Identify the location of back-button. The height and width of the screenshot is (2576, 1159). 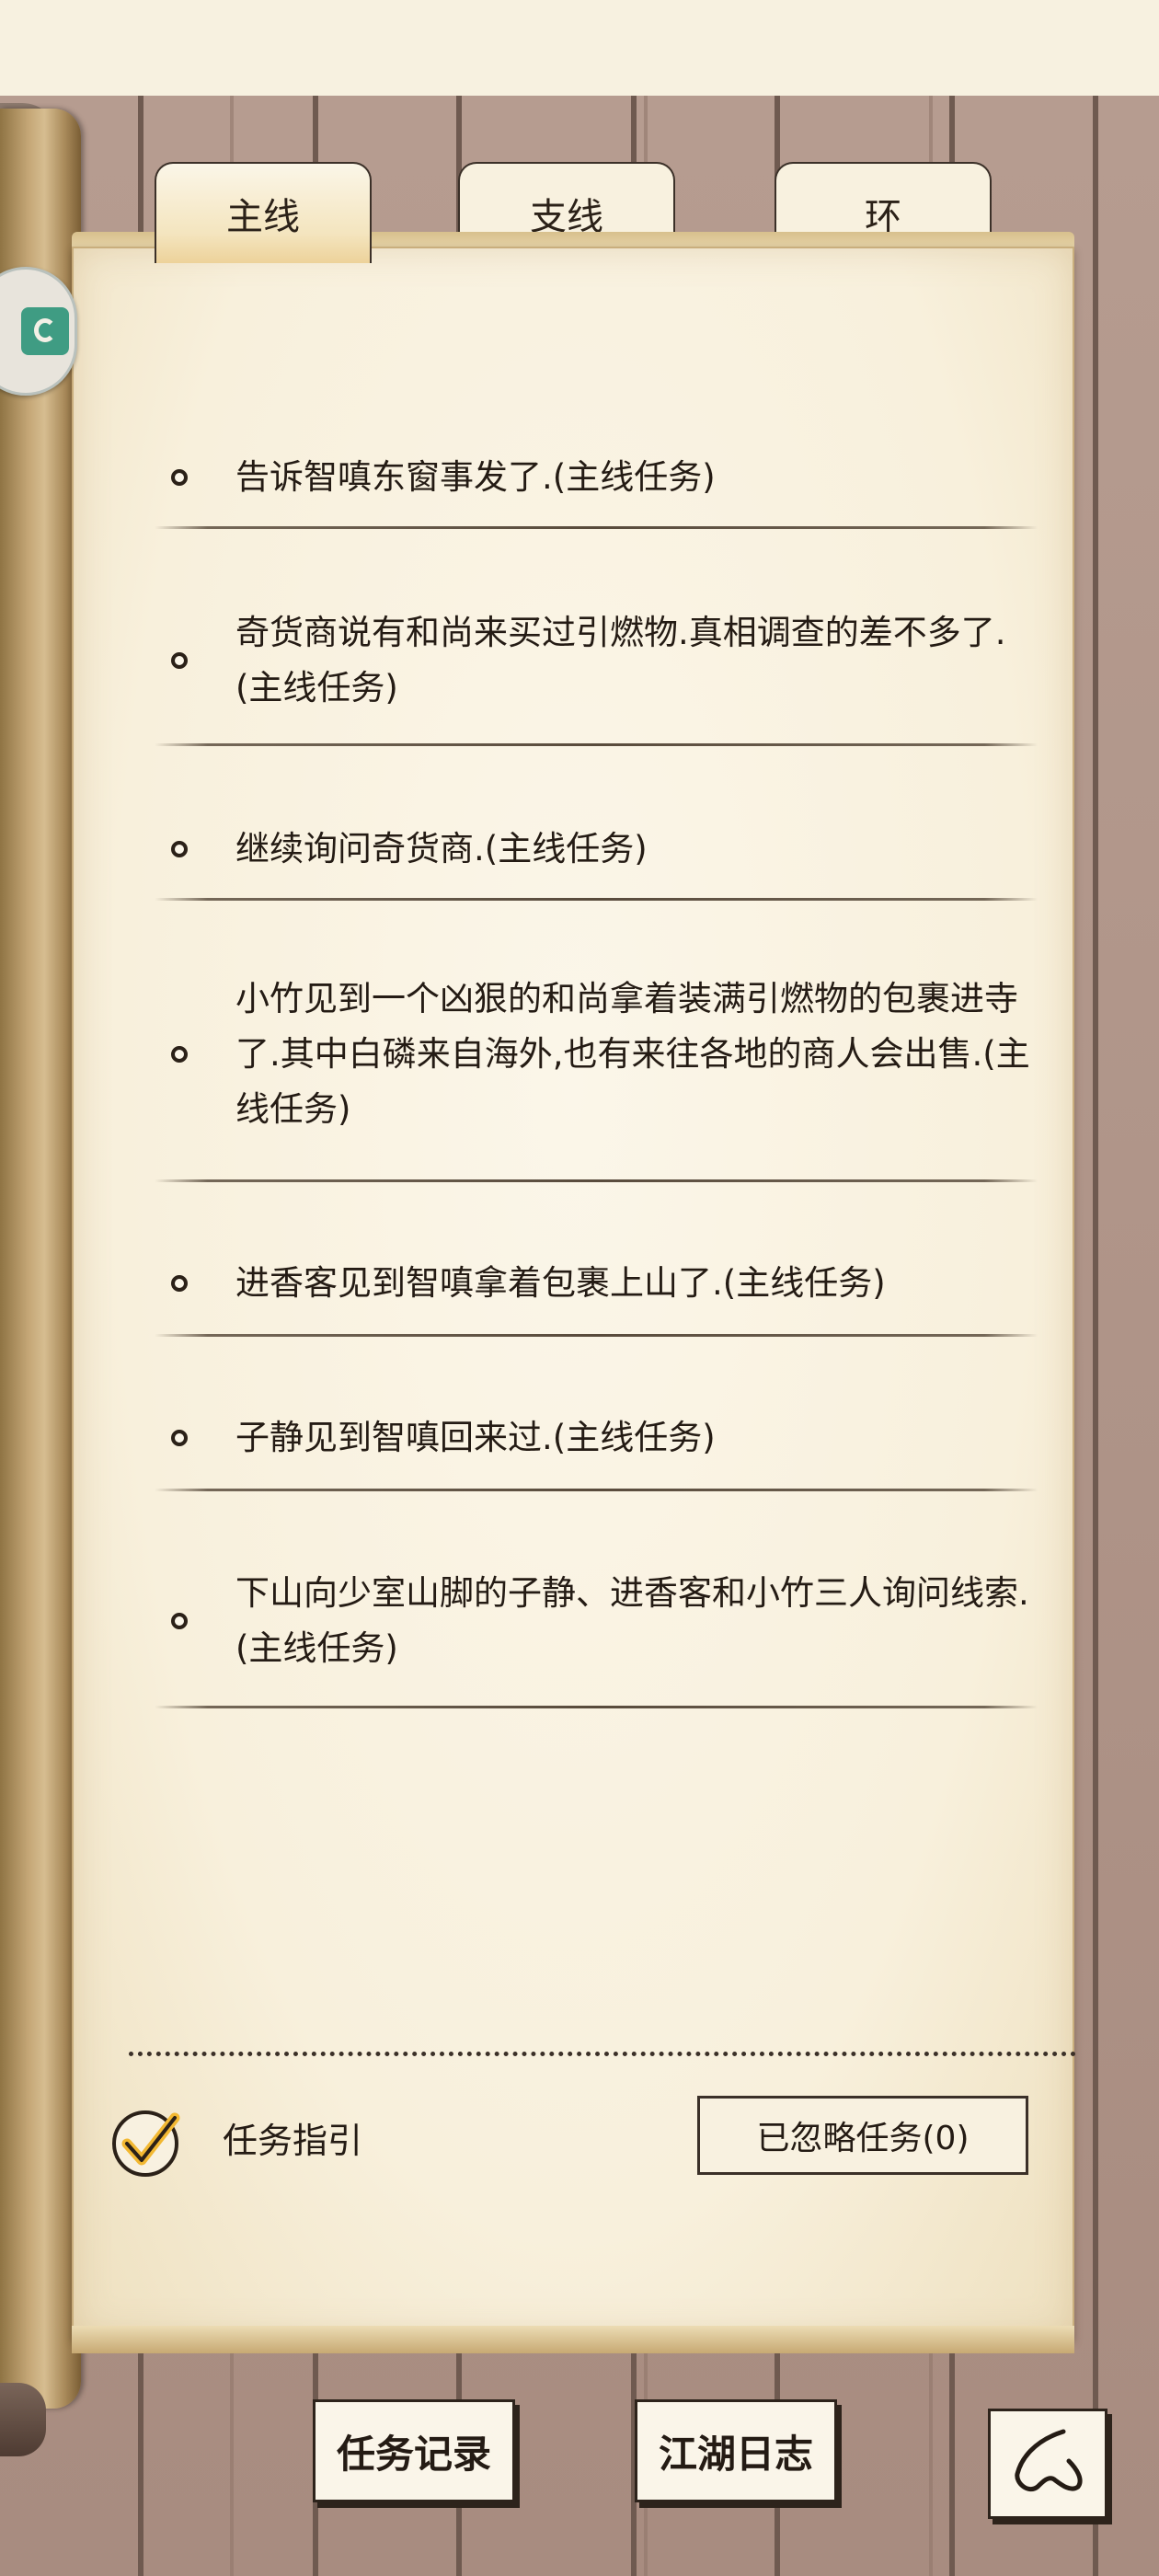
(1047, 2464).